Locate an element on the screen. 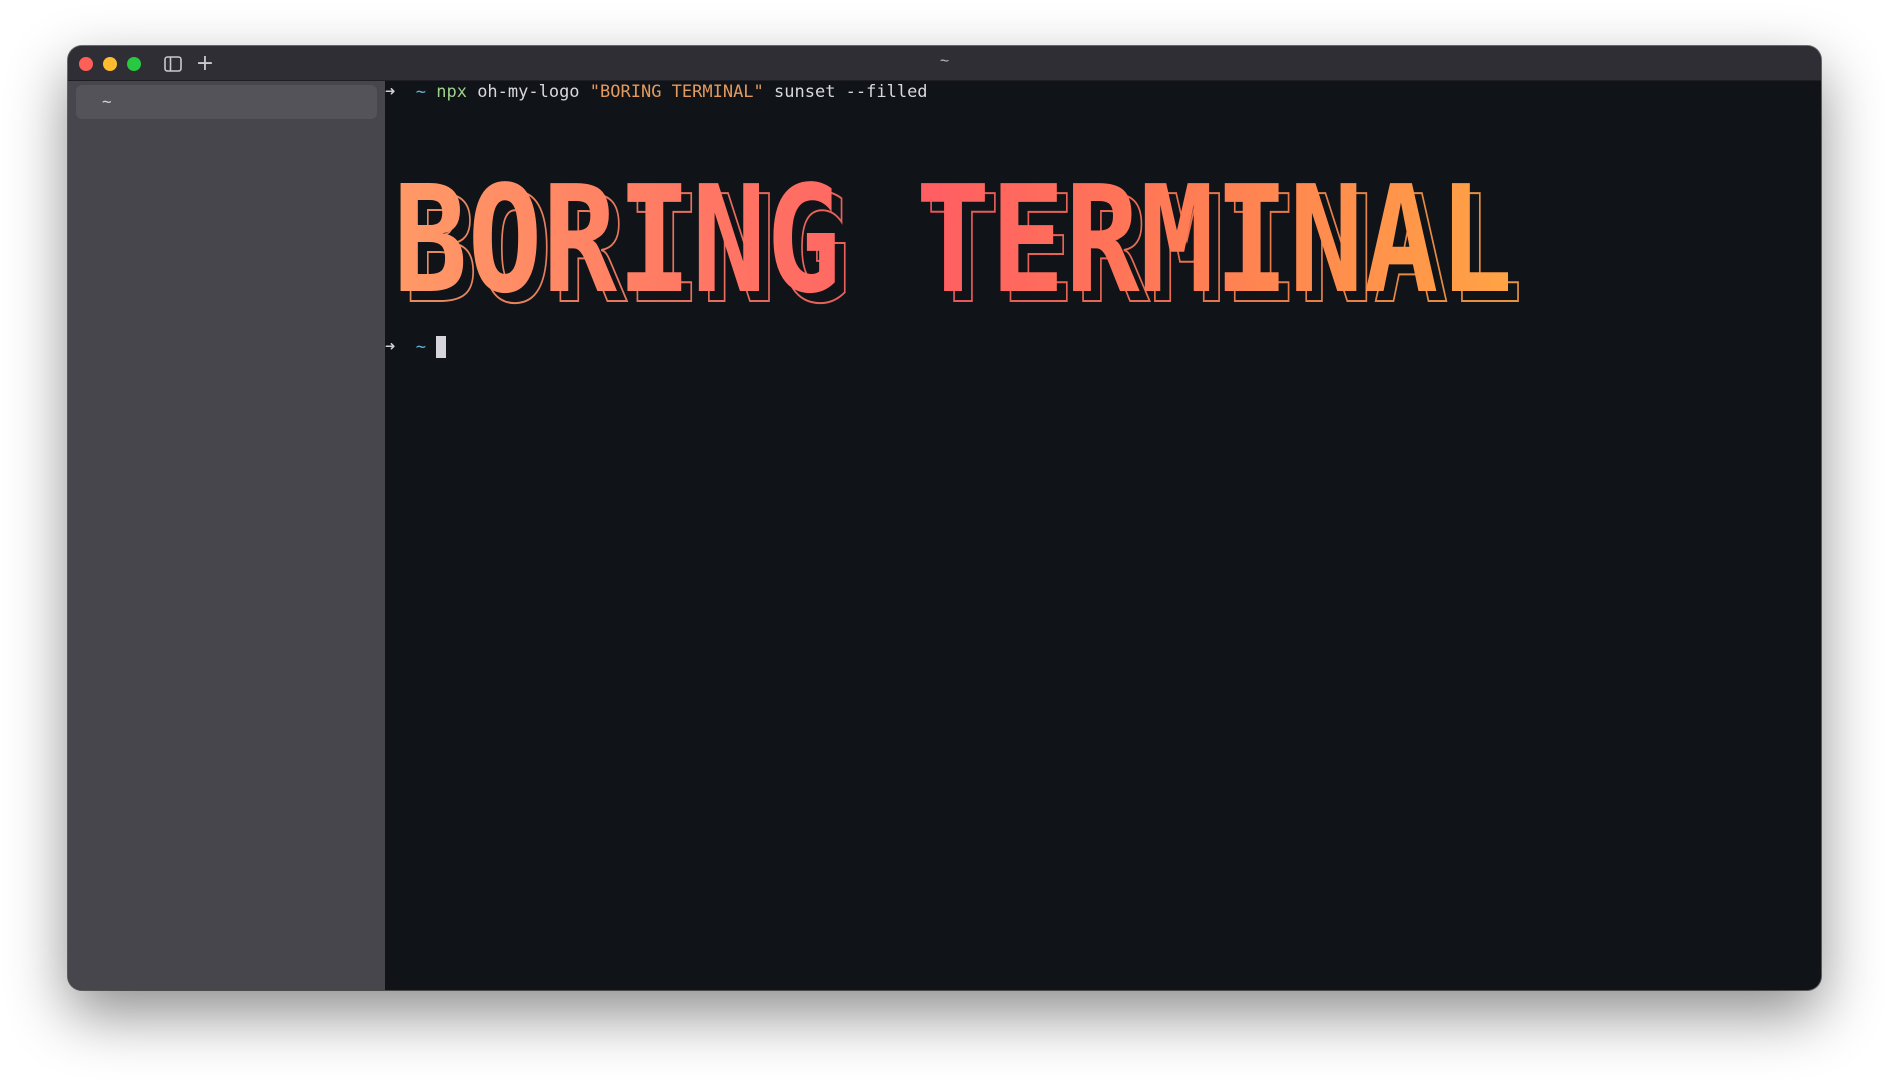  prompt-line: ➜ ~ is located at coordinates (416, 347).